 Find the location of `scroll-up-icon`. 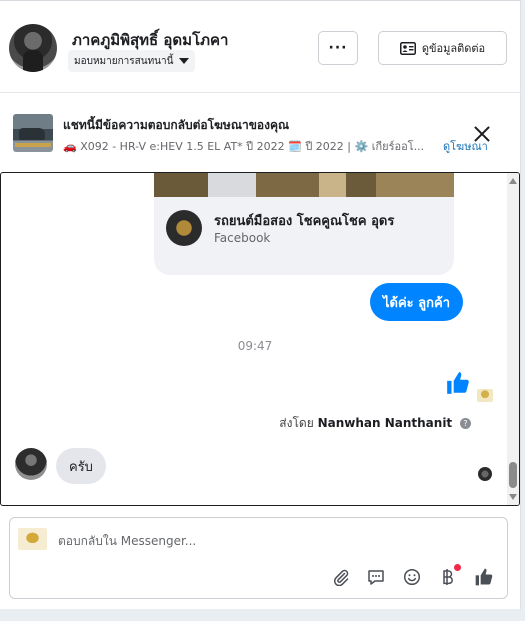

scroll-up-icon is located at coordinates (513, 181).